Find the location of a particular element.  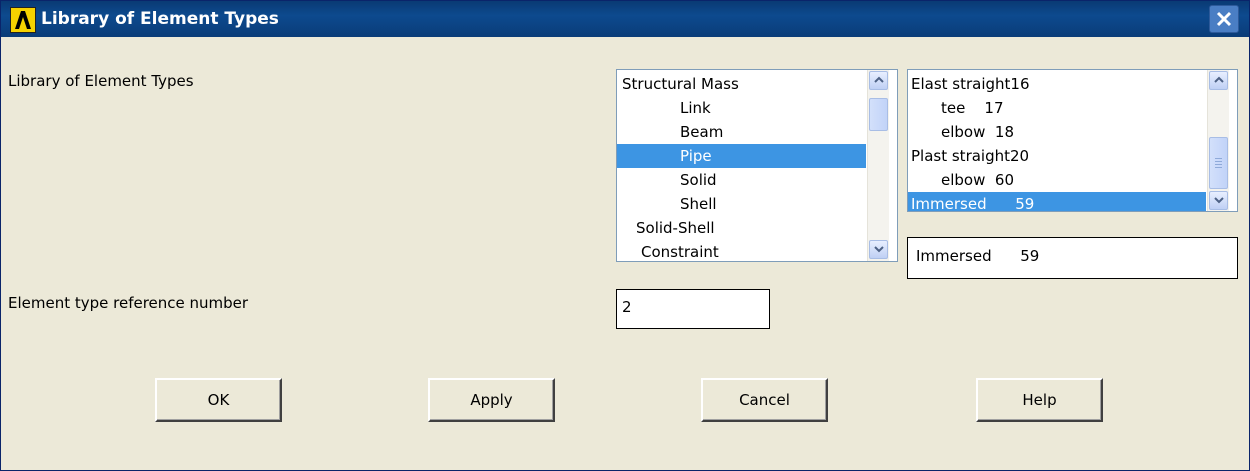

ref-number-input: 2 is located at coordinates (693, 309).